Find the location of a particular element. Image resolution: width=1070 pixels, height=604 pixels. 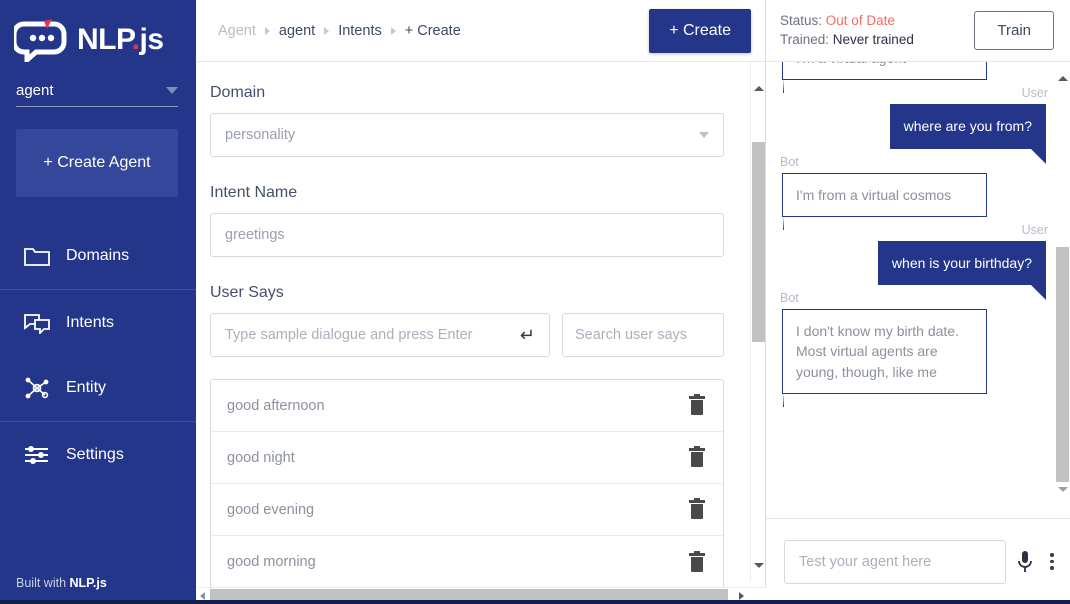

enter-key-icon: ↵ is located at coordinates (527, 334).